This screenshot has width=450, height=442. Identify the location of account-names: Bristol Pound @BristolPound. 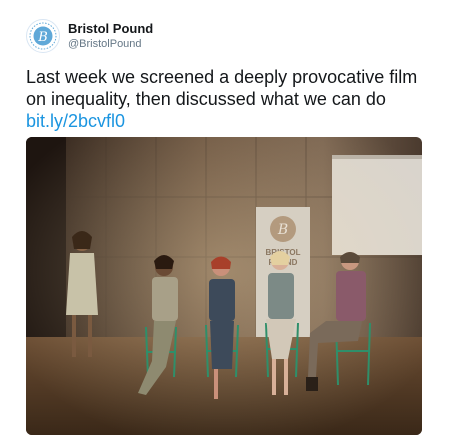
(110, 36).